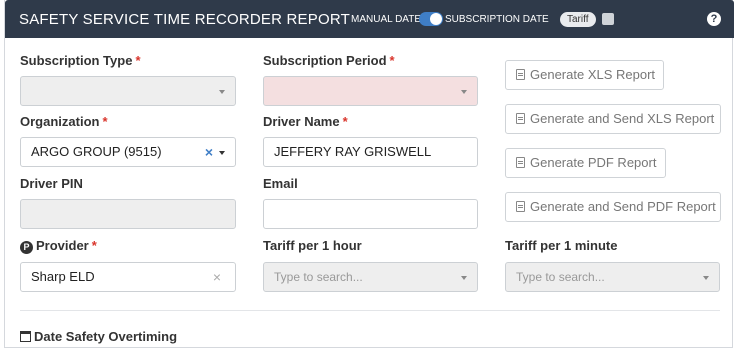  Describe the element at coordinates (128, 277) in the screenshot. I see `provider-select: Sharp ELD ×` at that location.